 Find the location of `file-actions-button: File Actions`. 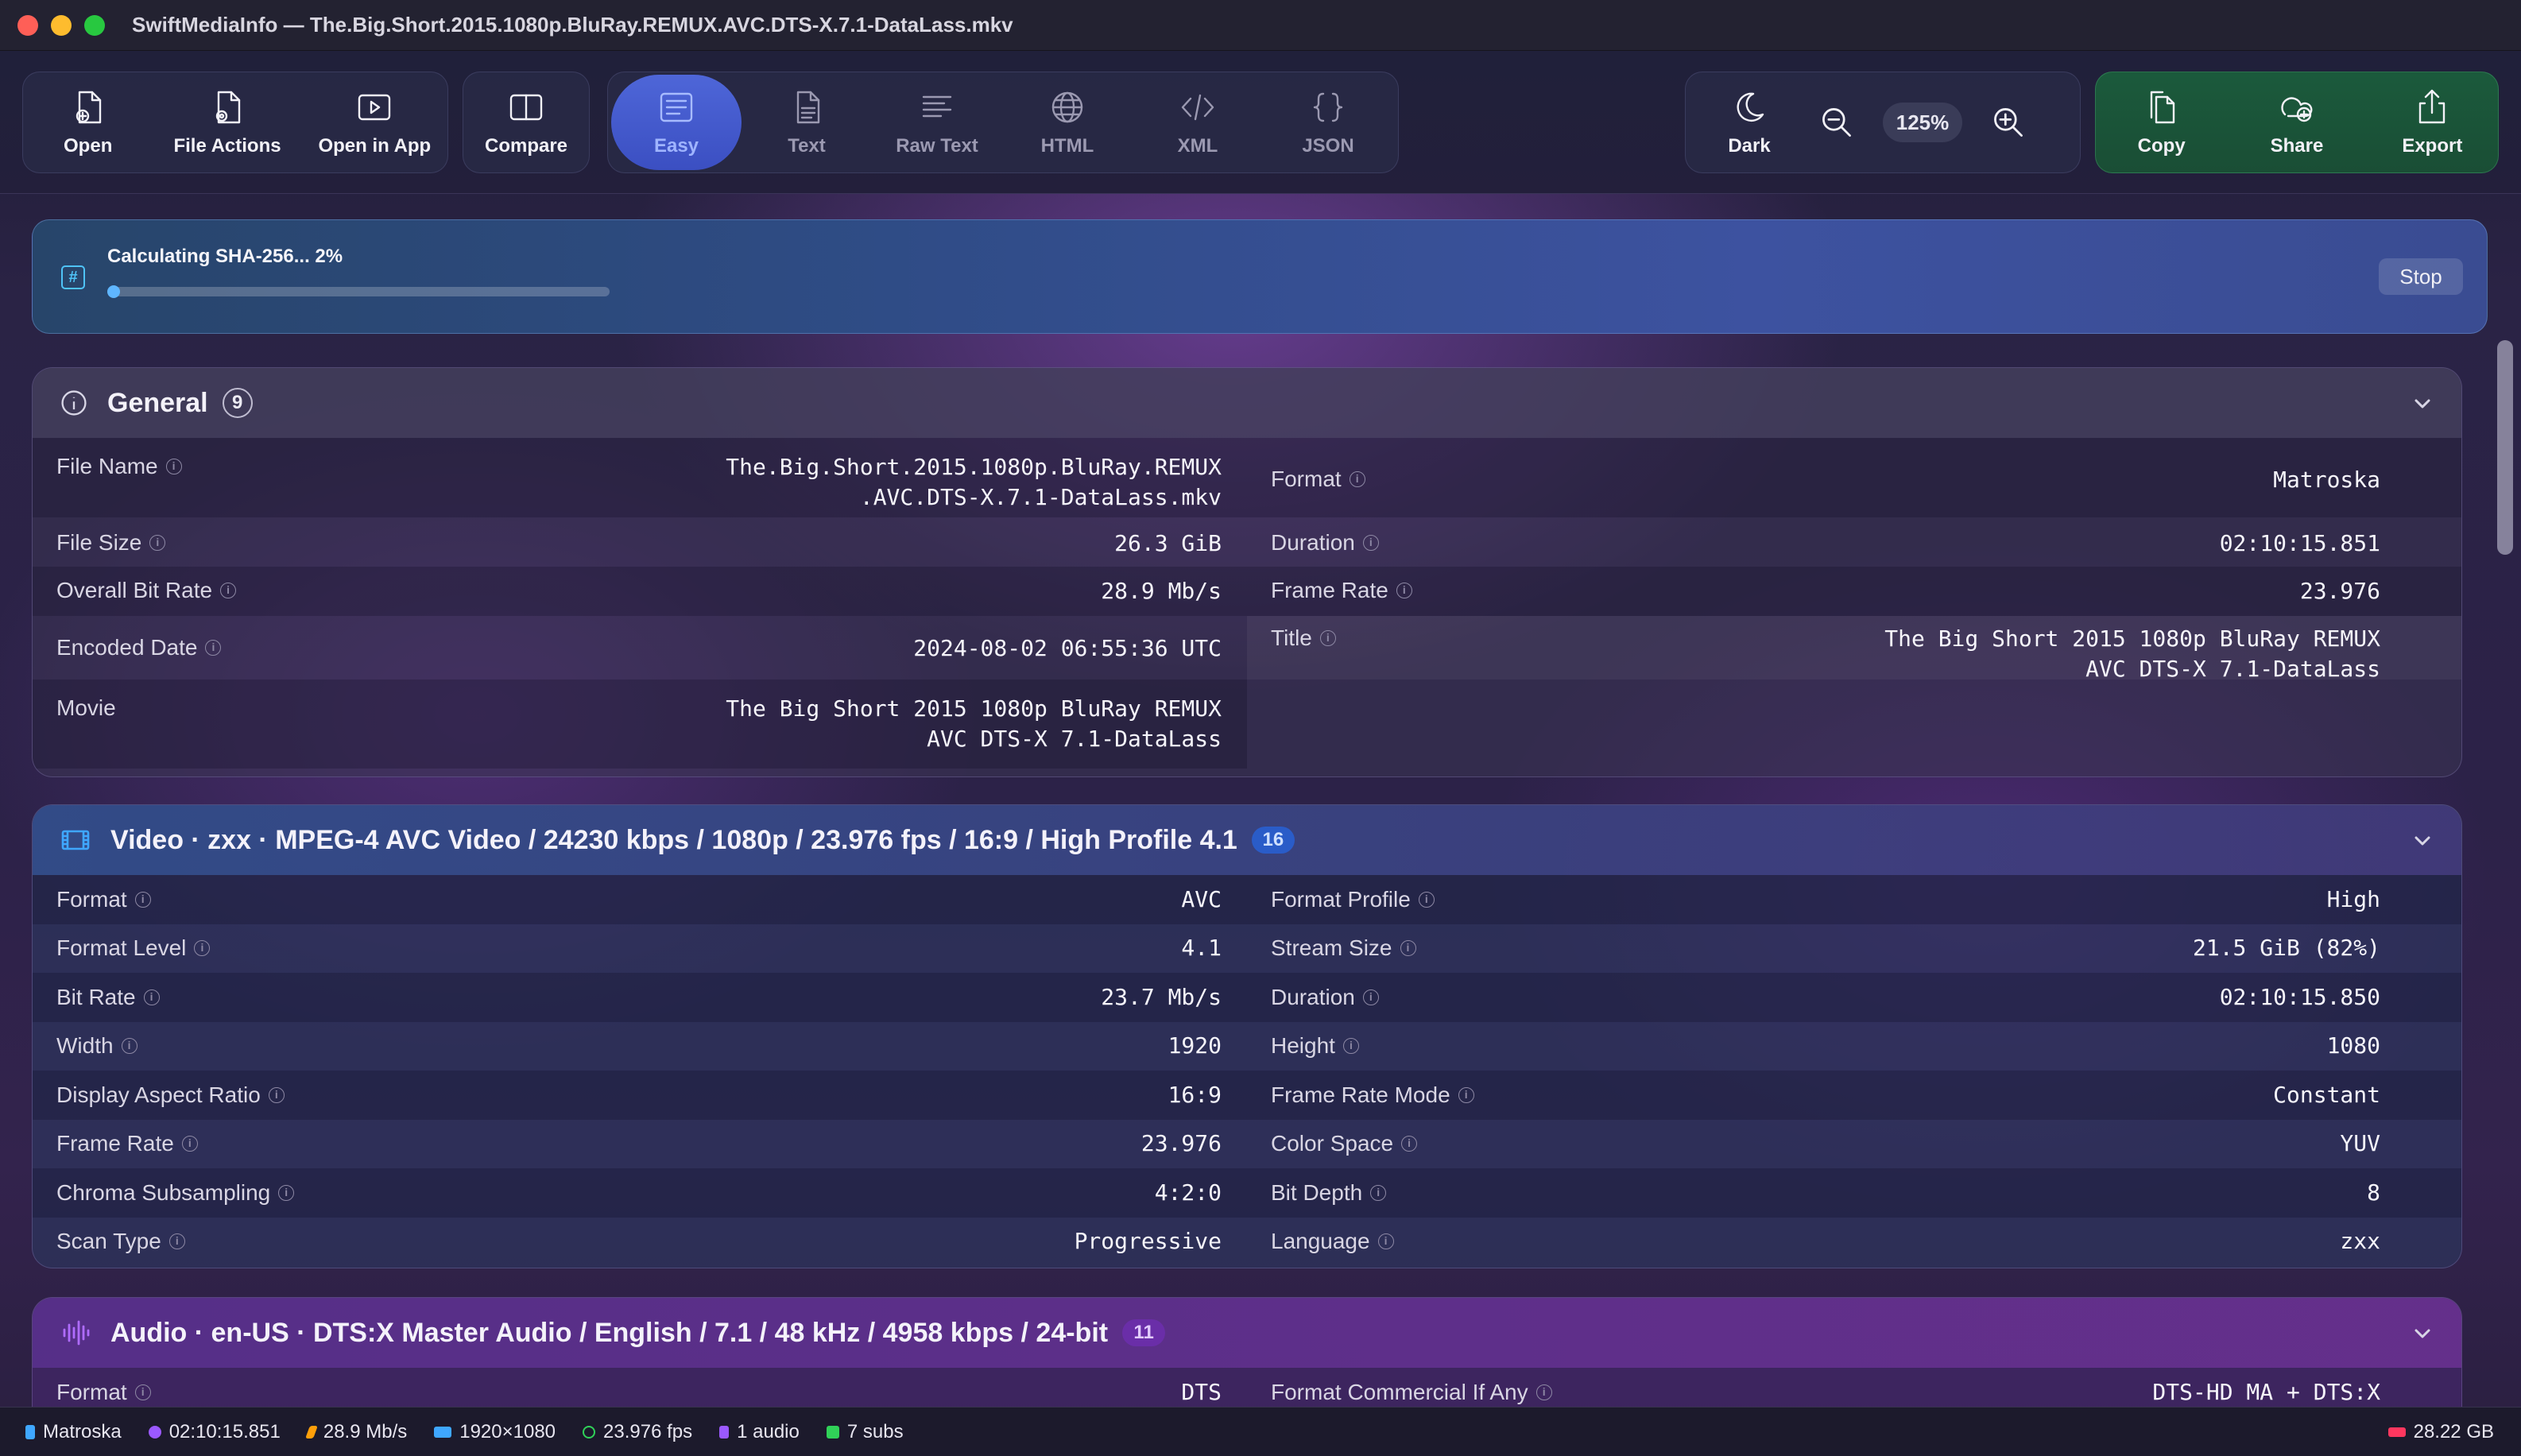

file-actions-button: File Actions is located at coordinates (227, 122).